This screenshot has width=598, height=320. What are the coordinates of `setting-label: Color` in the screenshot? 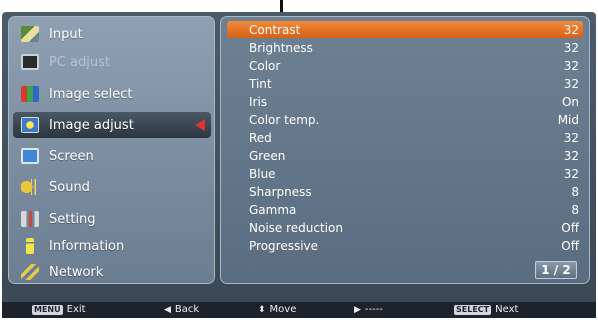 It's located at (265, 65).